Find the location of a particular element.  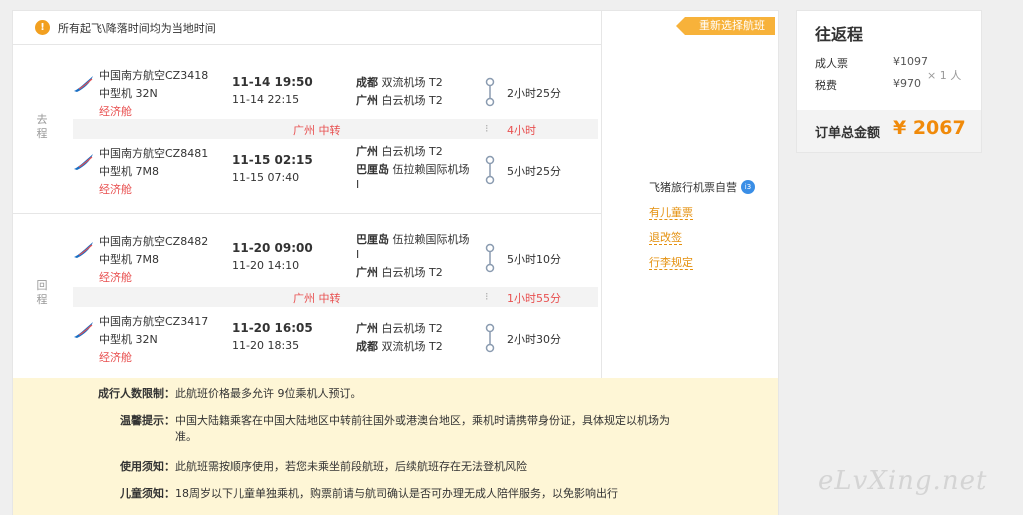

arrival-time: 11-15 07:40 is located at coordinates (266, 177).